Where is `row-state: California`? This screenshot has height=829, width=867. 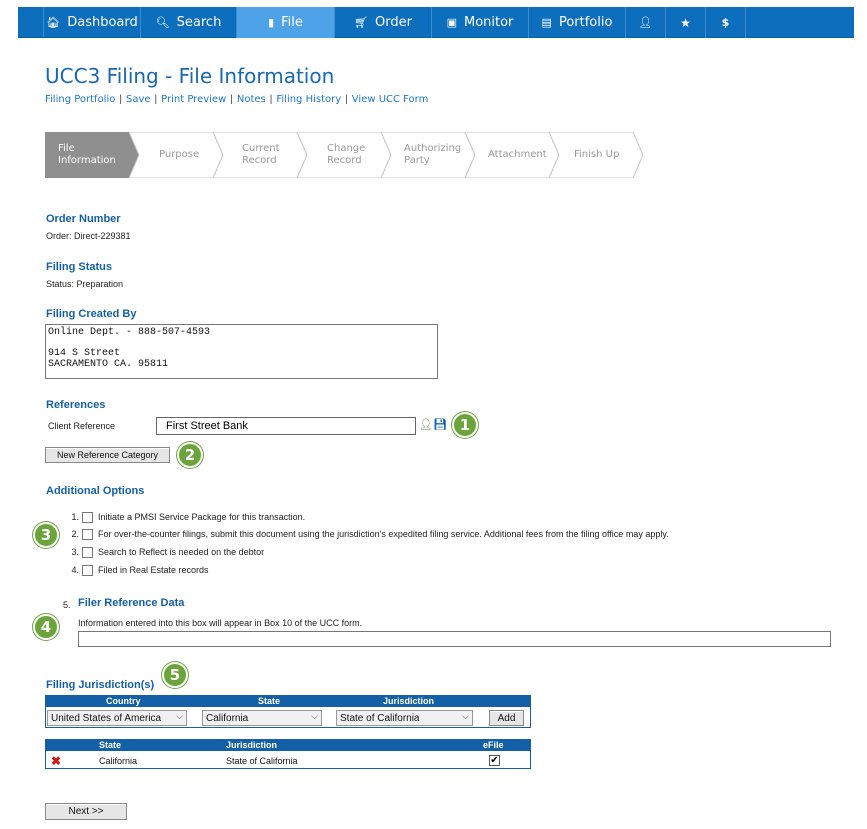 row-state: California is located at coordinates (118, 761).